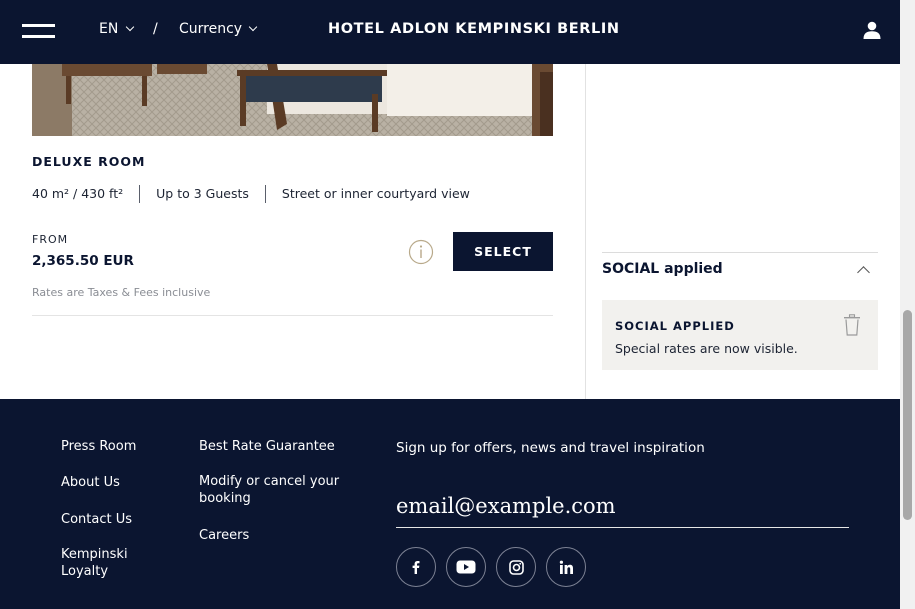 This screenshot has height=609, width=915. Describe the element at coordinates (872, 30) in the screenshot. I see `user-account-icon` at that location.